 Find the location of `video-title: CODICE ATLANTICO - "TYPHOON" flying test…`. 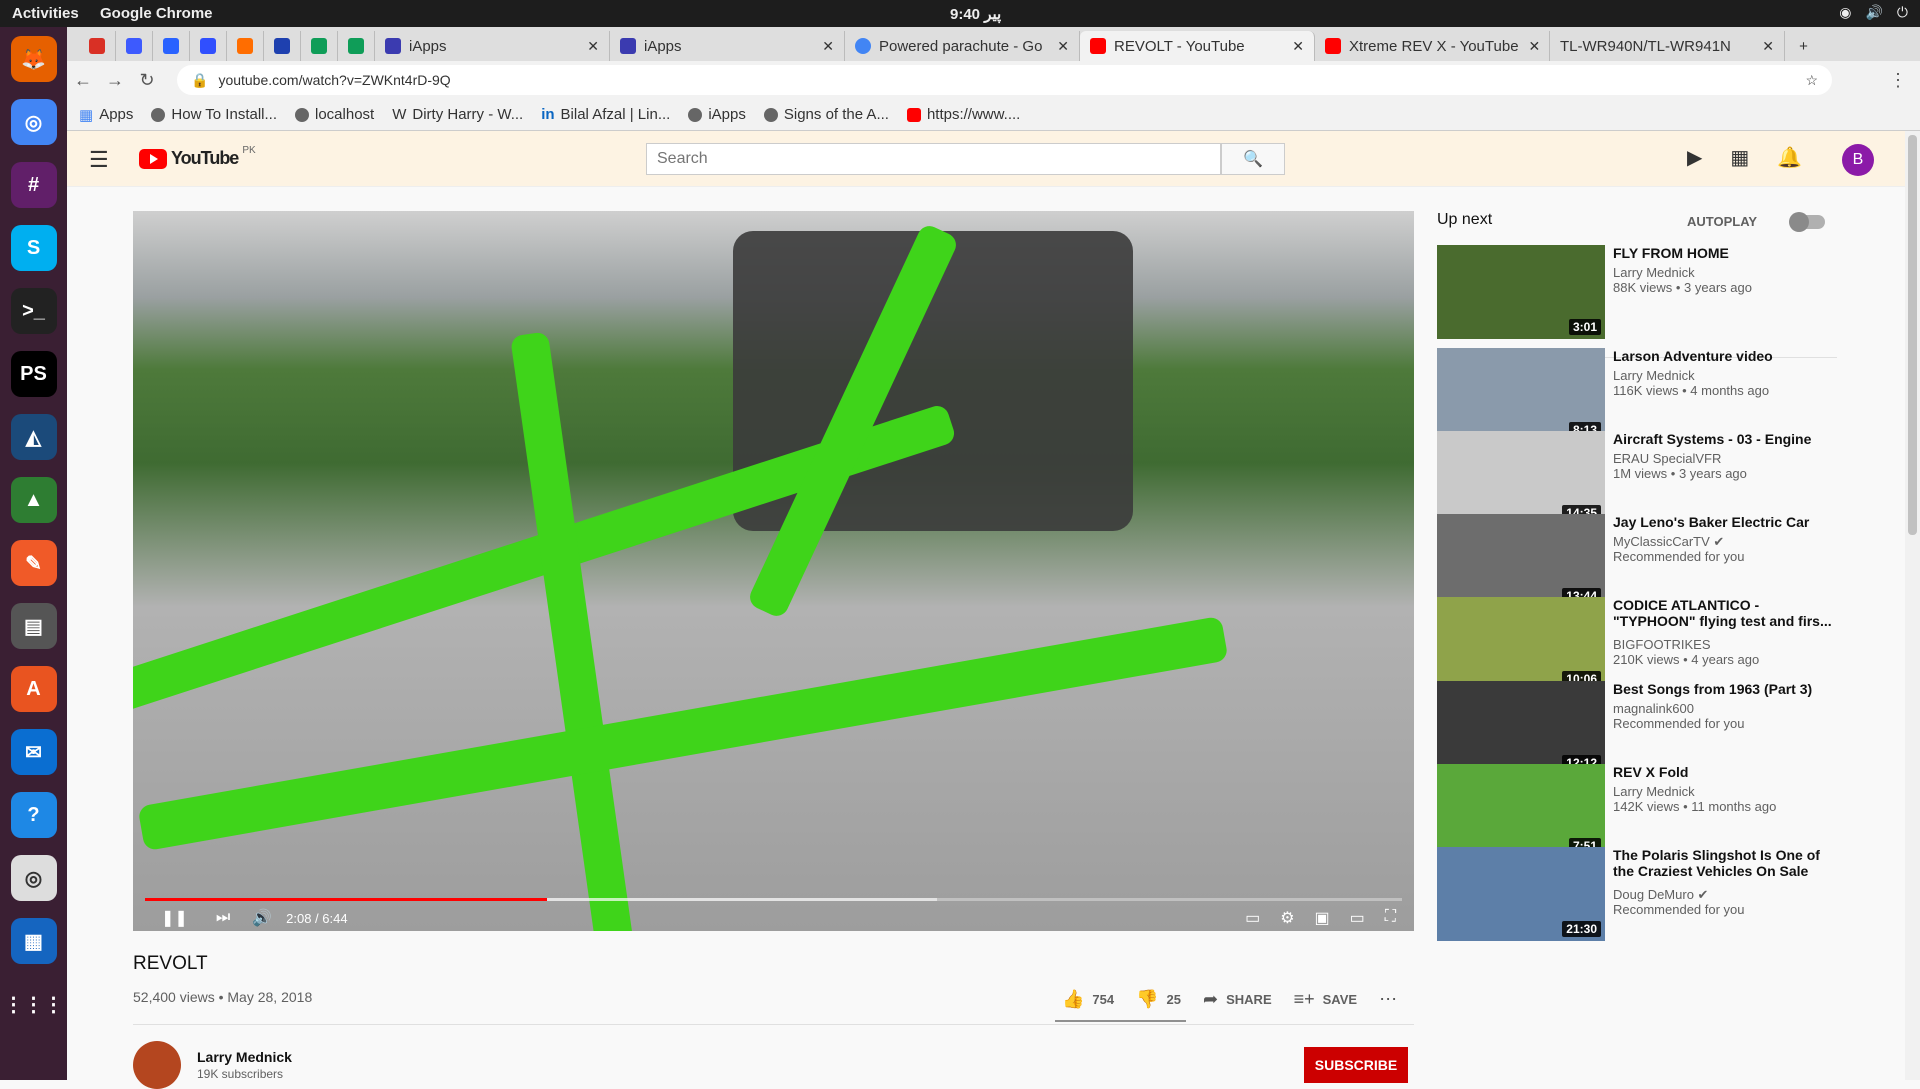

video-title: CODICE ATLANTICO - "TYPHOON" flying test… is located at coordinates (1723, 613).